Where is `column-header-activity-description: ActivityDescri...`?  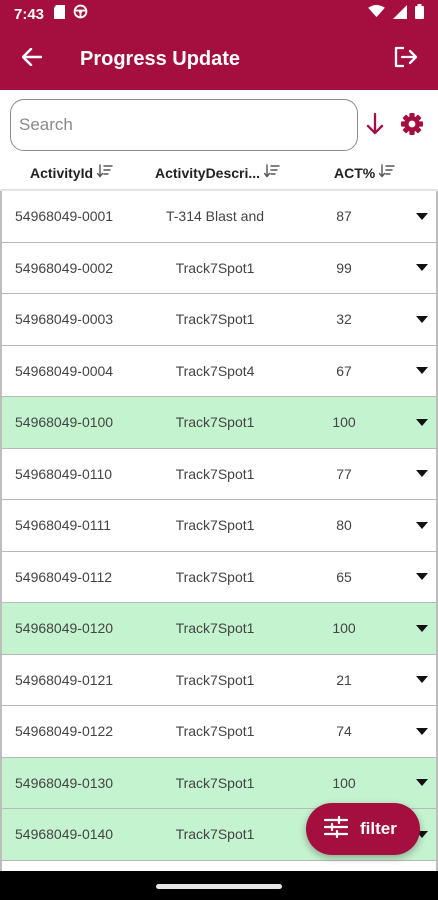
column-header-activity-description: ActivityDescri... is located at coordinates (217, 172).